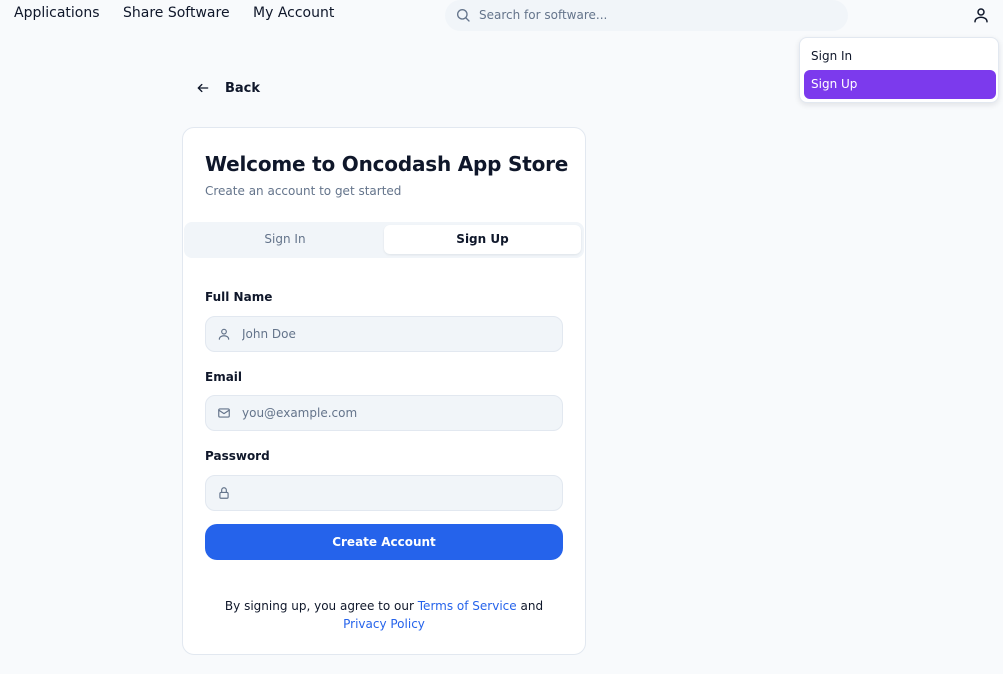 This screenshot has width=1003, height=674. What do you see at coordinates (237, 456) in the screenshot?
I see `password-label: Password` at bounding box center [237, 456].